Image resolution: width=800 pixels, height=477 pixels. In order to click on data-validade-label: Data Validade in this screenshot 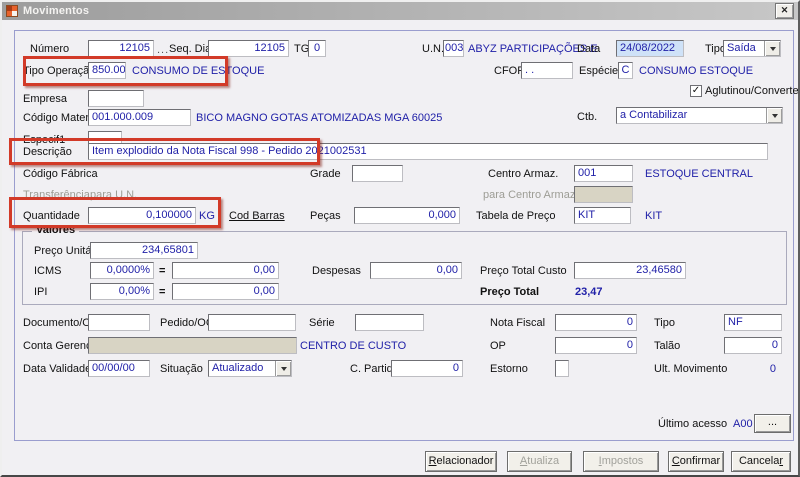, I will do `click(57, 369)`.